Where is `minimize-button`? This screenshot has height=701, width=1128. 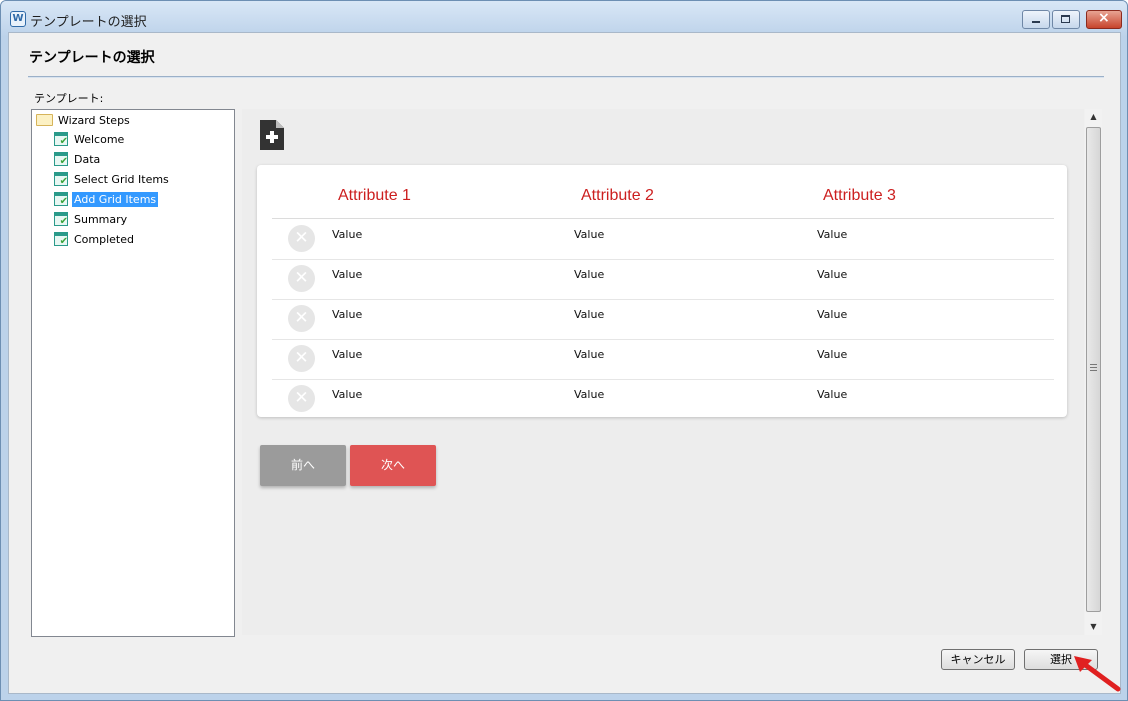
minimize-button is located at coordinates (1036, 19).